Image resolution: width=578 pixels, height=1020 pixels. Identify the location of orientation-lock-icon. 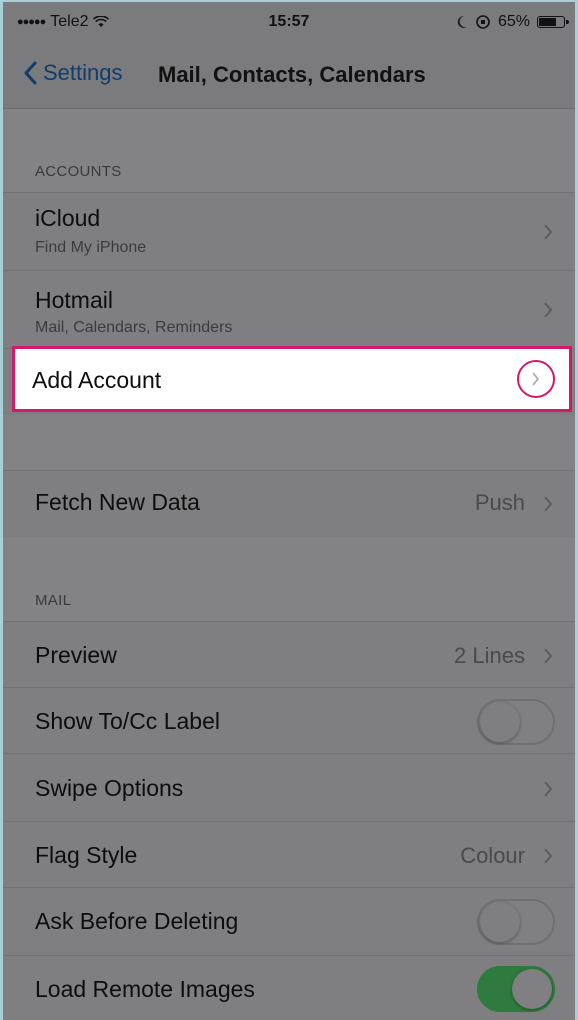
(483, 22).